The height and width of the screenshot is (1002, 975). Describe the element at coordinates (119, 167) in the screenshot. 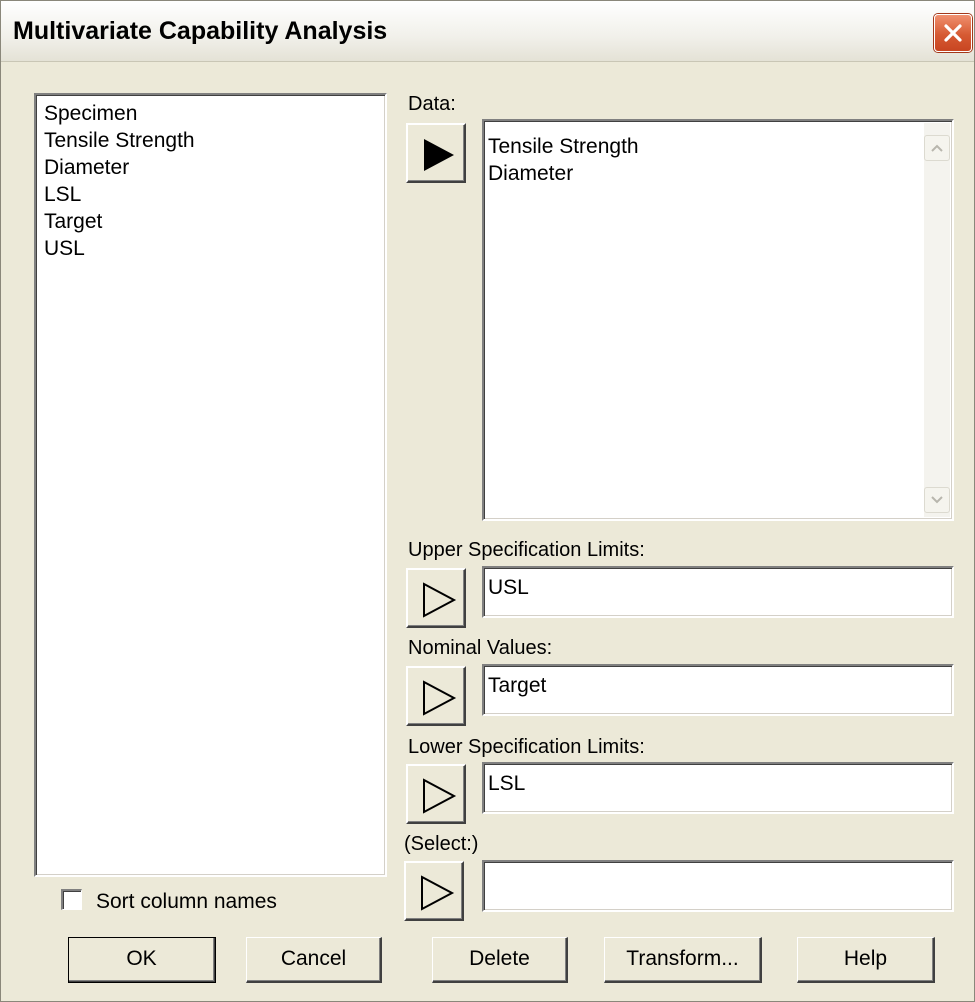

I see `variable-list-item: Diameter` at that location.